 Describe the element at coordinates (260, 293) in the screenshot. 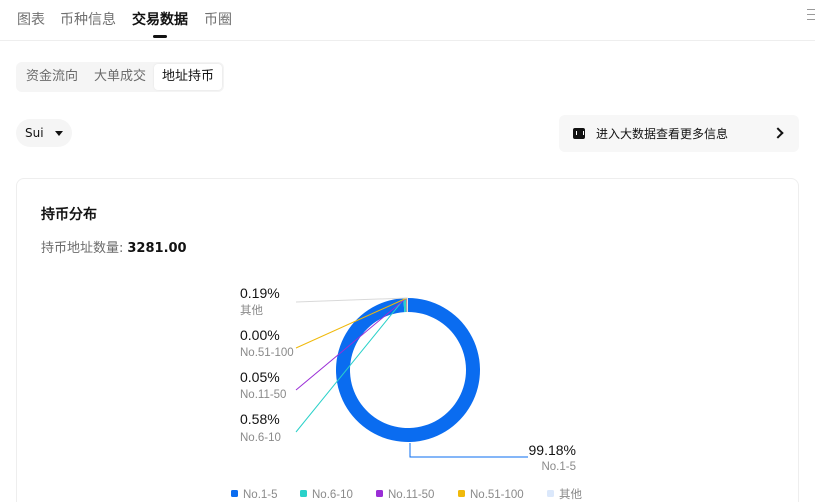

I see `slice-percent-slice-4: 0.19%` at that location.